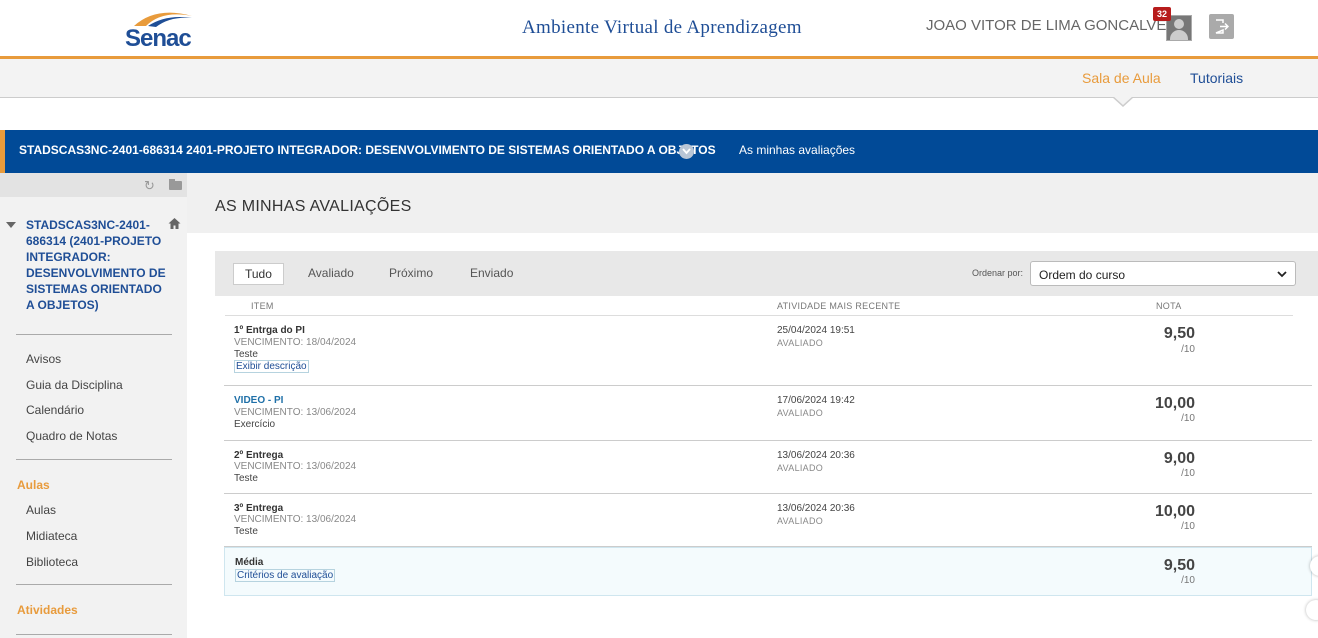 The height and width of the screenshot is (638, 1318). Describe the element at coordinates (271, 366) in the screenshot. I see `show-description-link: Exibir descrição` at that location.